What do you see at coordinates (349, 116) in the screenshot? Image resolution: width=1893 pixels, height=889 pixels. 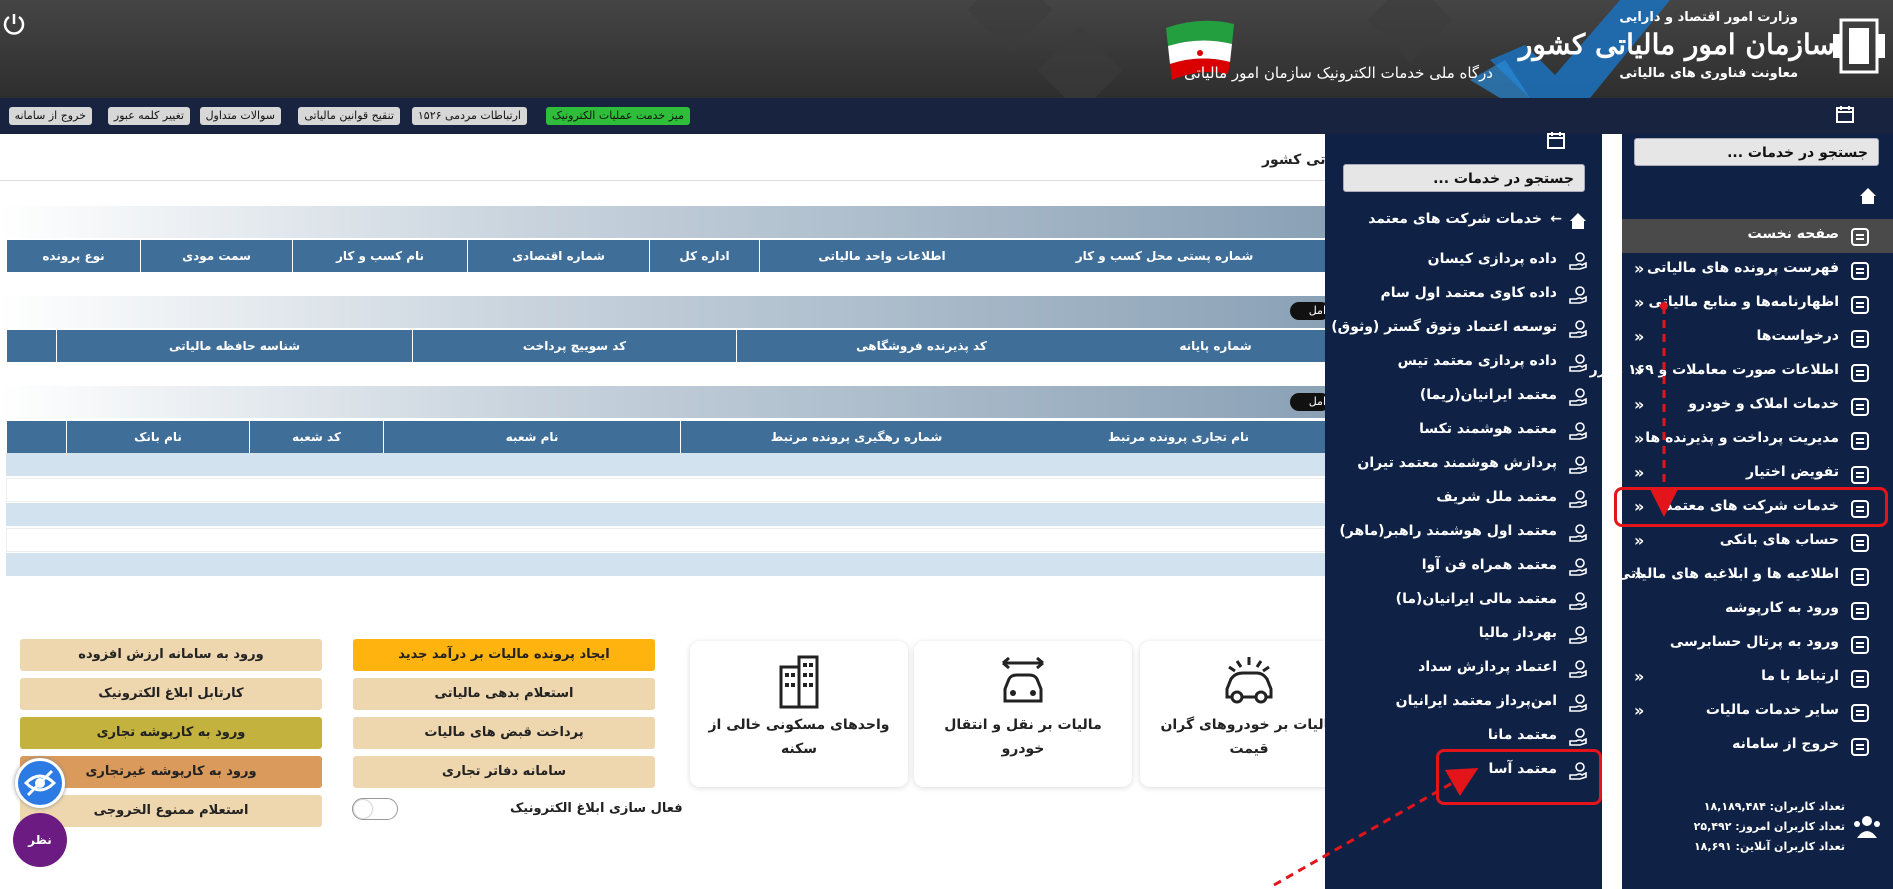 I see `tax-laws-button: تنقیح قوانین مالیاتی` at bounding box center [349, 116].